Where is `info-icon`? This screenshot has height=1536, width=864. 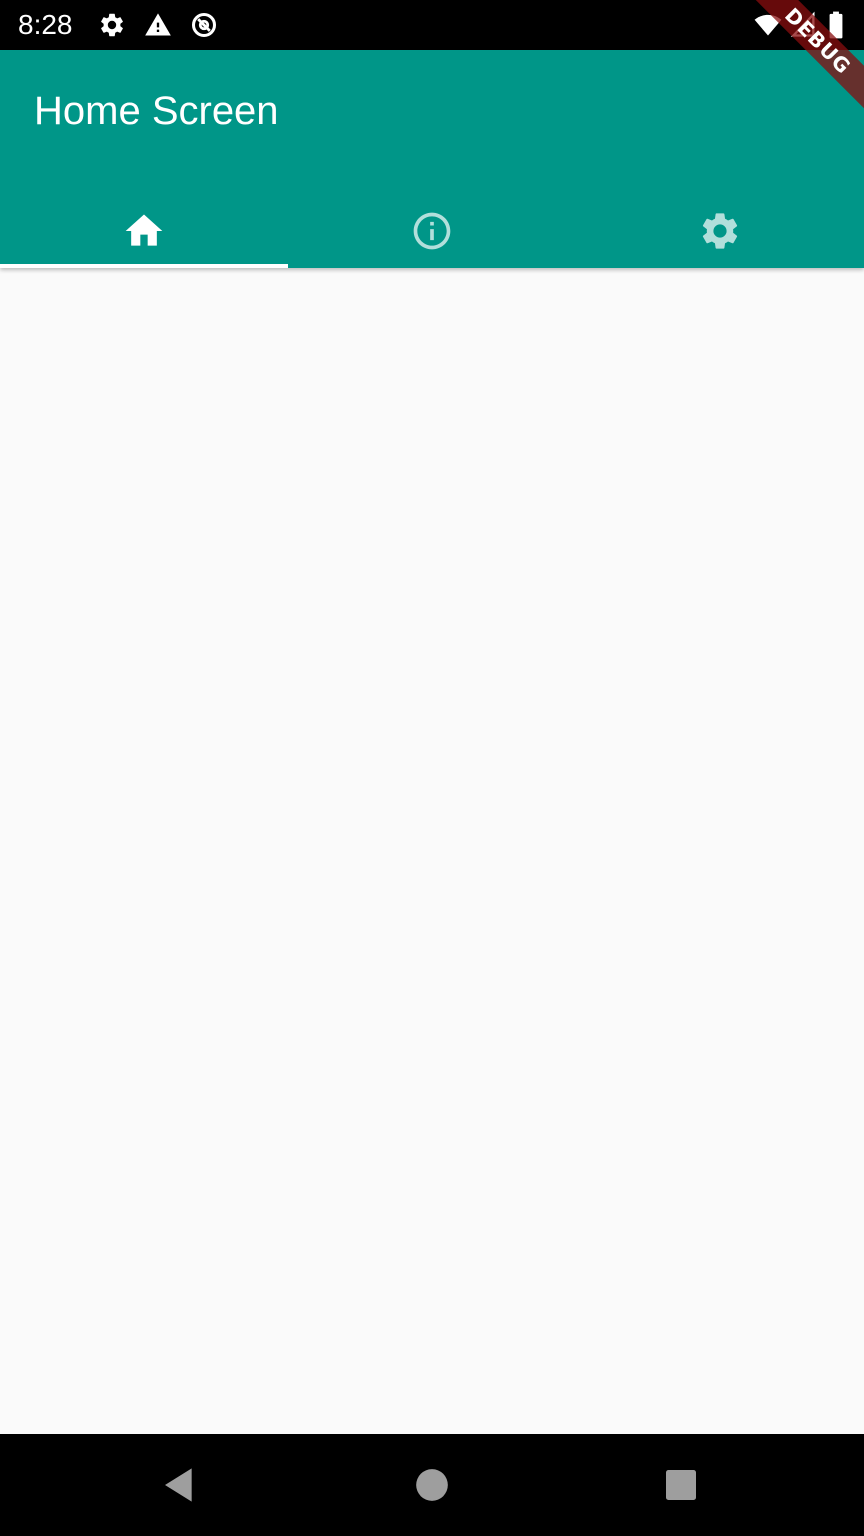
info-icon is located at coordinates (432, 231).